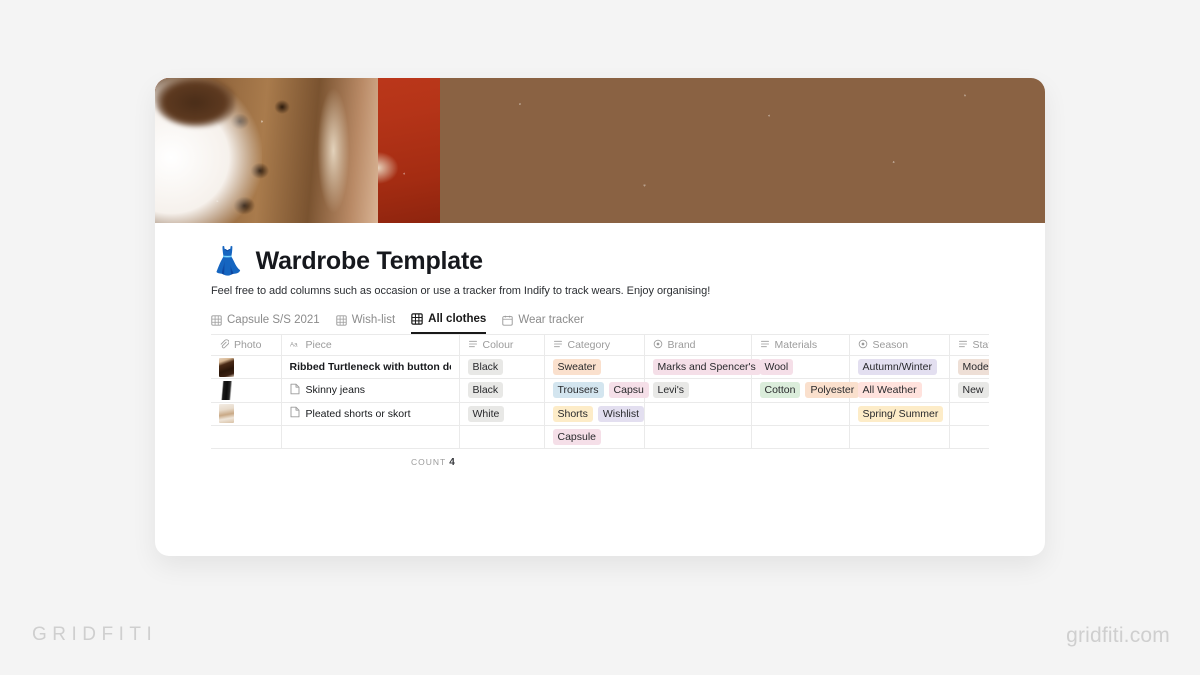  I want to click on tag: Cotton, so click(780, 390).